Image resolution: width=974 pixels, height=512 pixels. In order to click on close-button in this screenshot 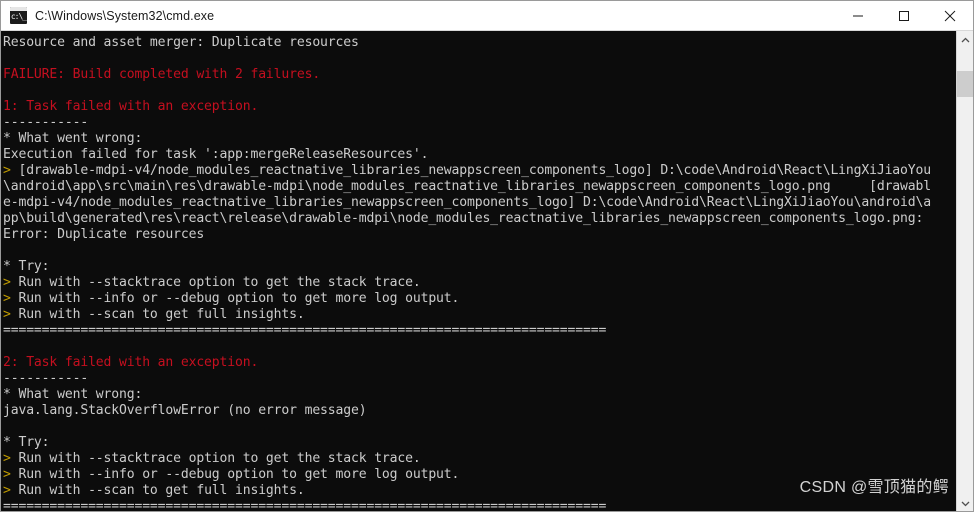, I will do `click(950, 16)`.